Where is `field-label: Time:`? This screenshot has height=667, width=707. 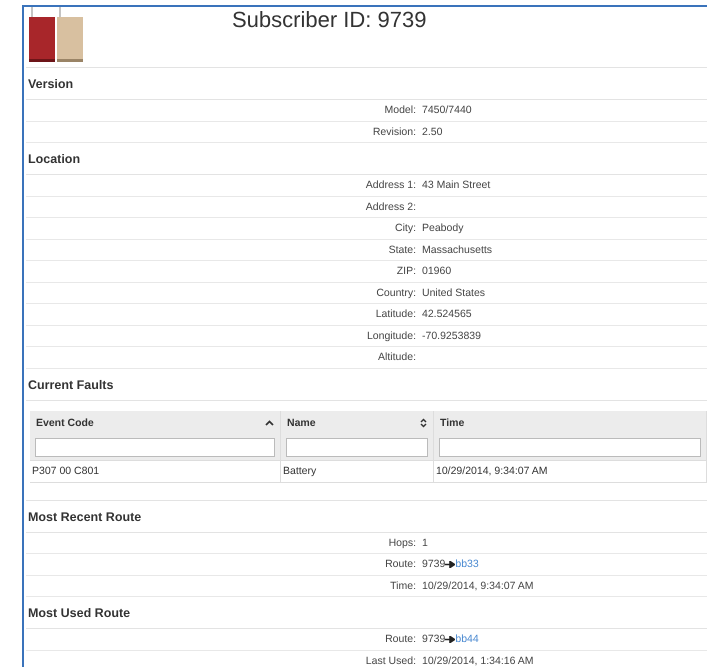 field-label: Time: is located at coordinates (403, 586).